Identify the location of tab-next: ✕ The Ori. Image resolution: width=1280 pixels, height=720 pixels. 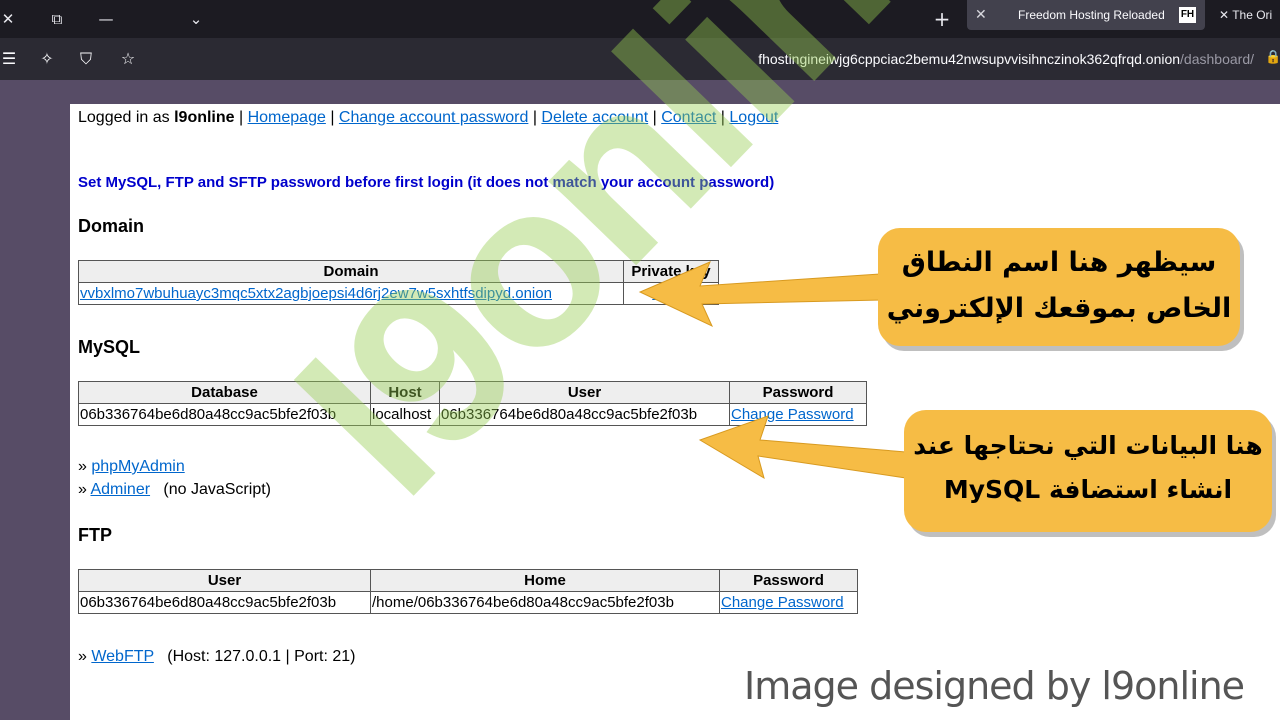
(1245, 15).